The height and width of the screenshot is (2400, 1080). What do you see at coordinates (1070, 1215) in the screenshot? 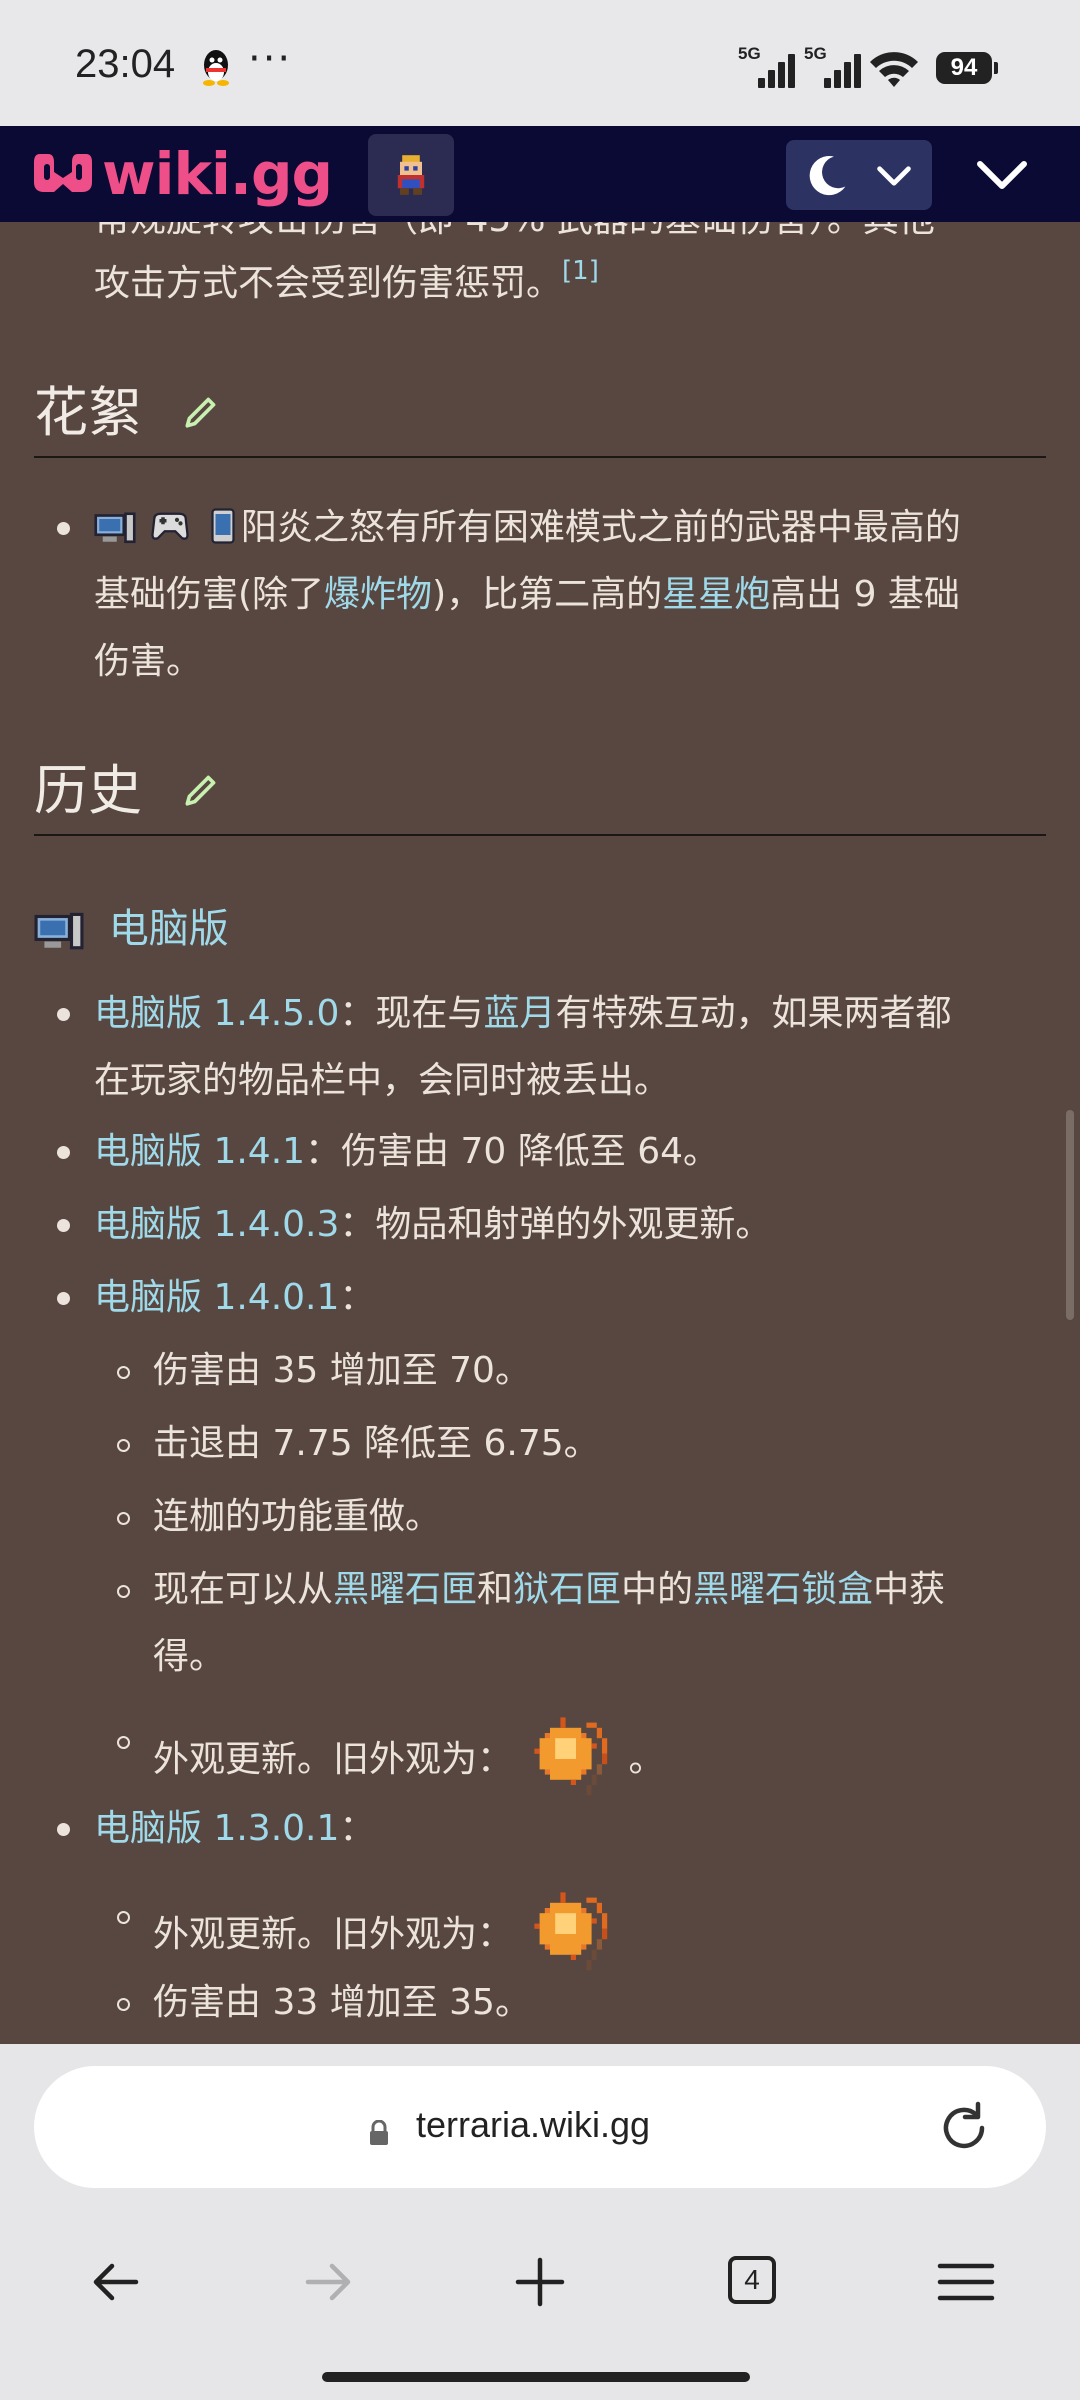
I see `page-scrollbar` at bounding box center [1070, 1215].